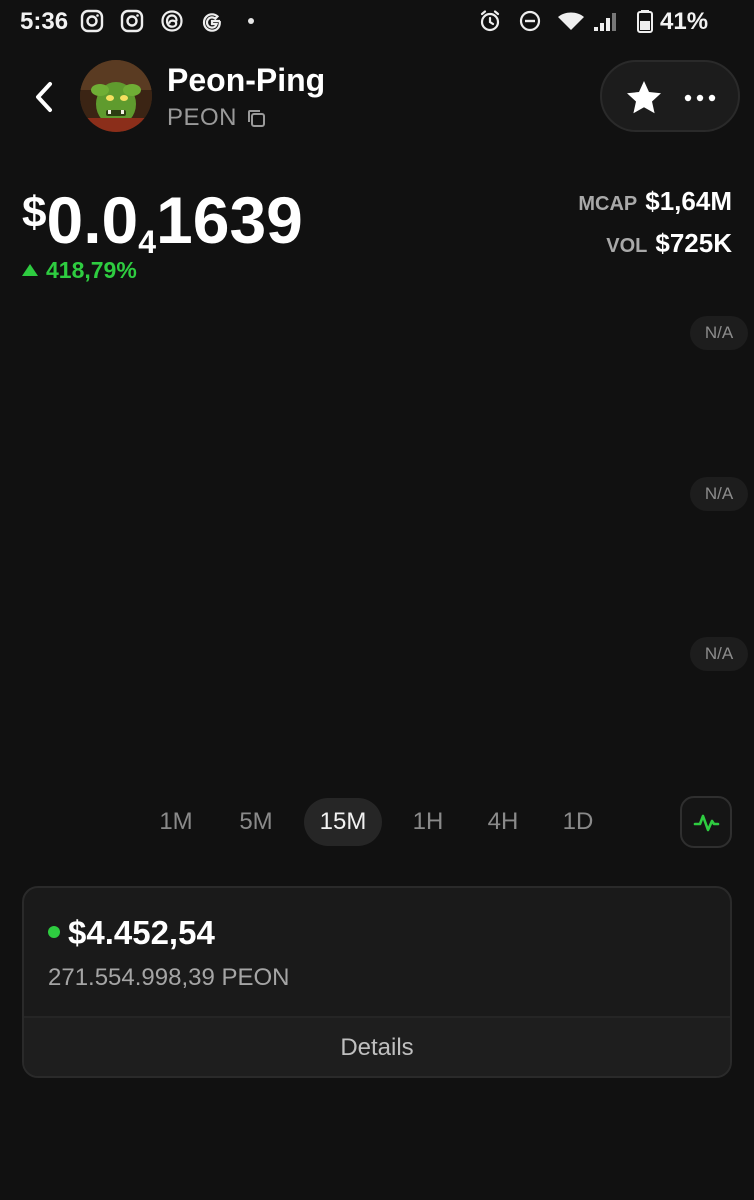 The height and width of the screenshot is (1200, 754). Describe the element at coordinates (571, 21) in the screenshot. I see `wifi-icon` at that location.